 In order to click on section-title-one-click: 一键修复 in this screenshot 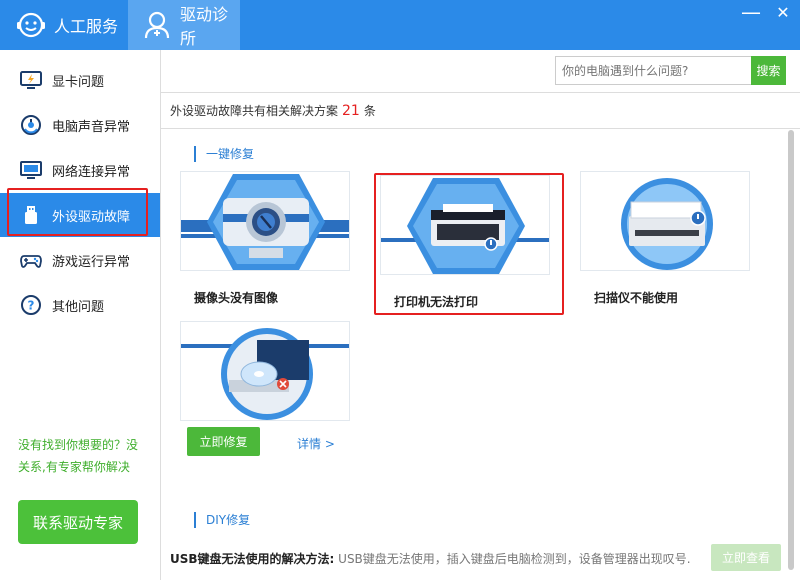, I will do `click(224, 154)`.